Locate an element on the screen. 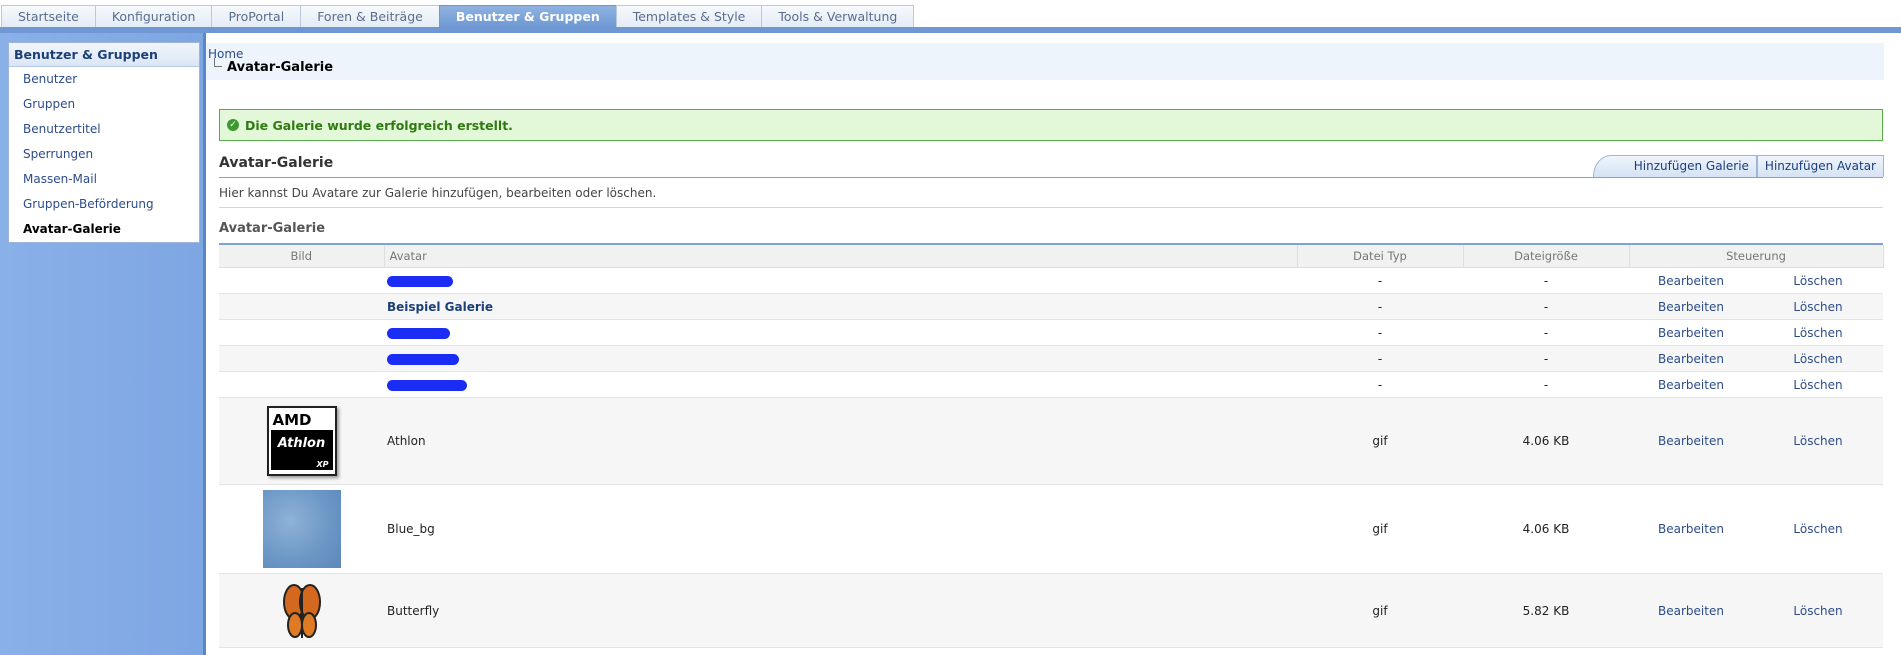 The image size is (1901, 655). table-cell-avatar: Blue_bg is located at coordinates (840, 529).